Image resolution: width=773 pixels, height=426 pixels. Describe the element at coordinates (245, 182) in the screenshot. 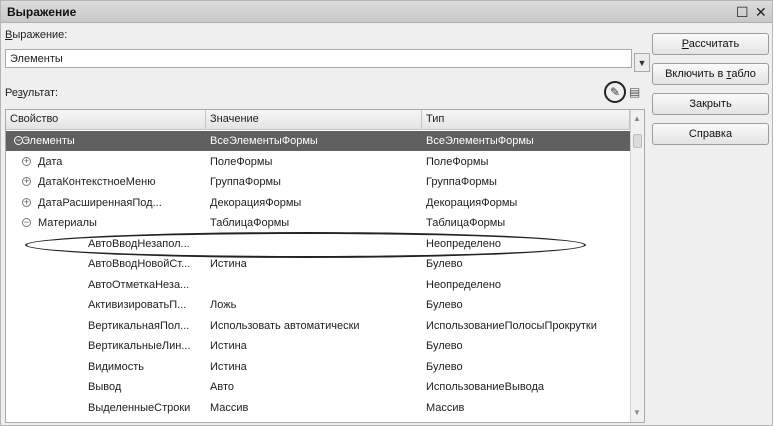

I see `cell-value: ГруппаФормы` at that location.